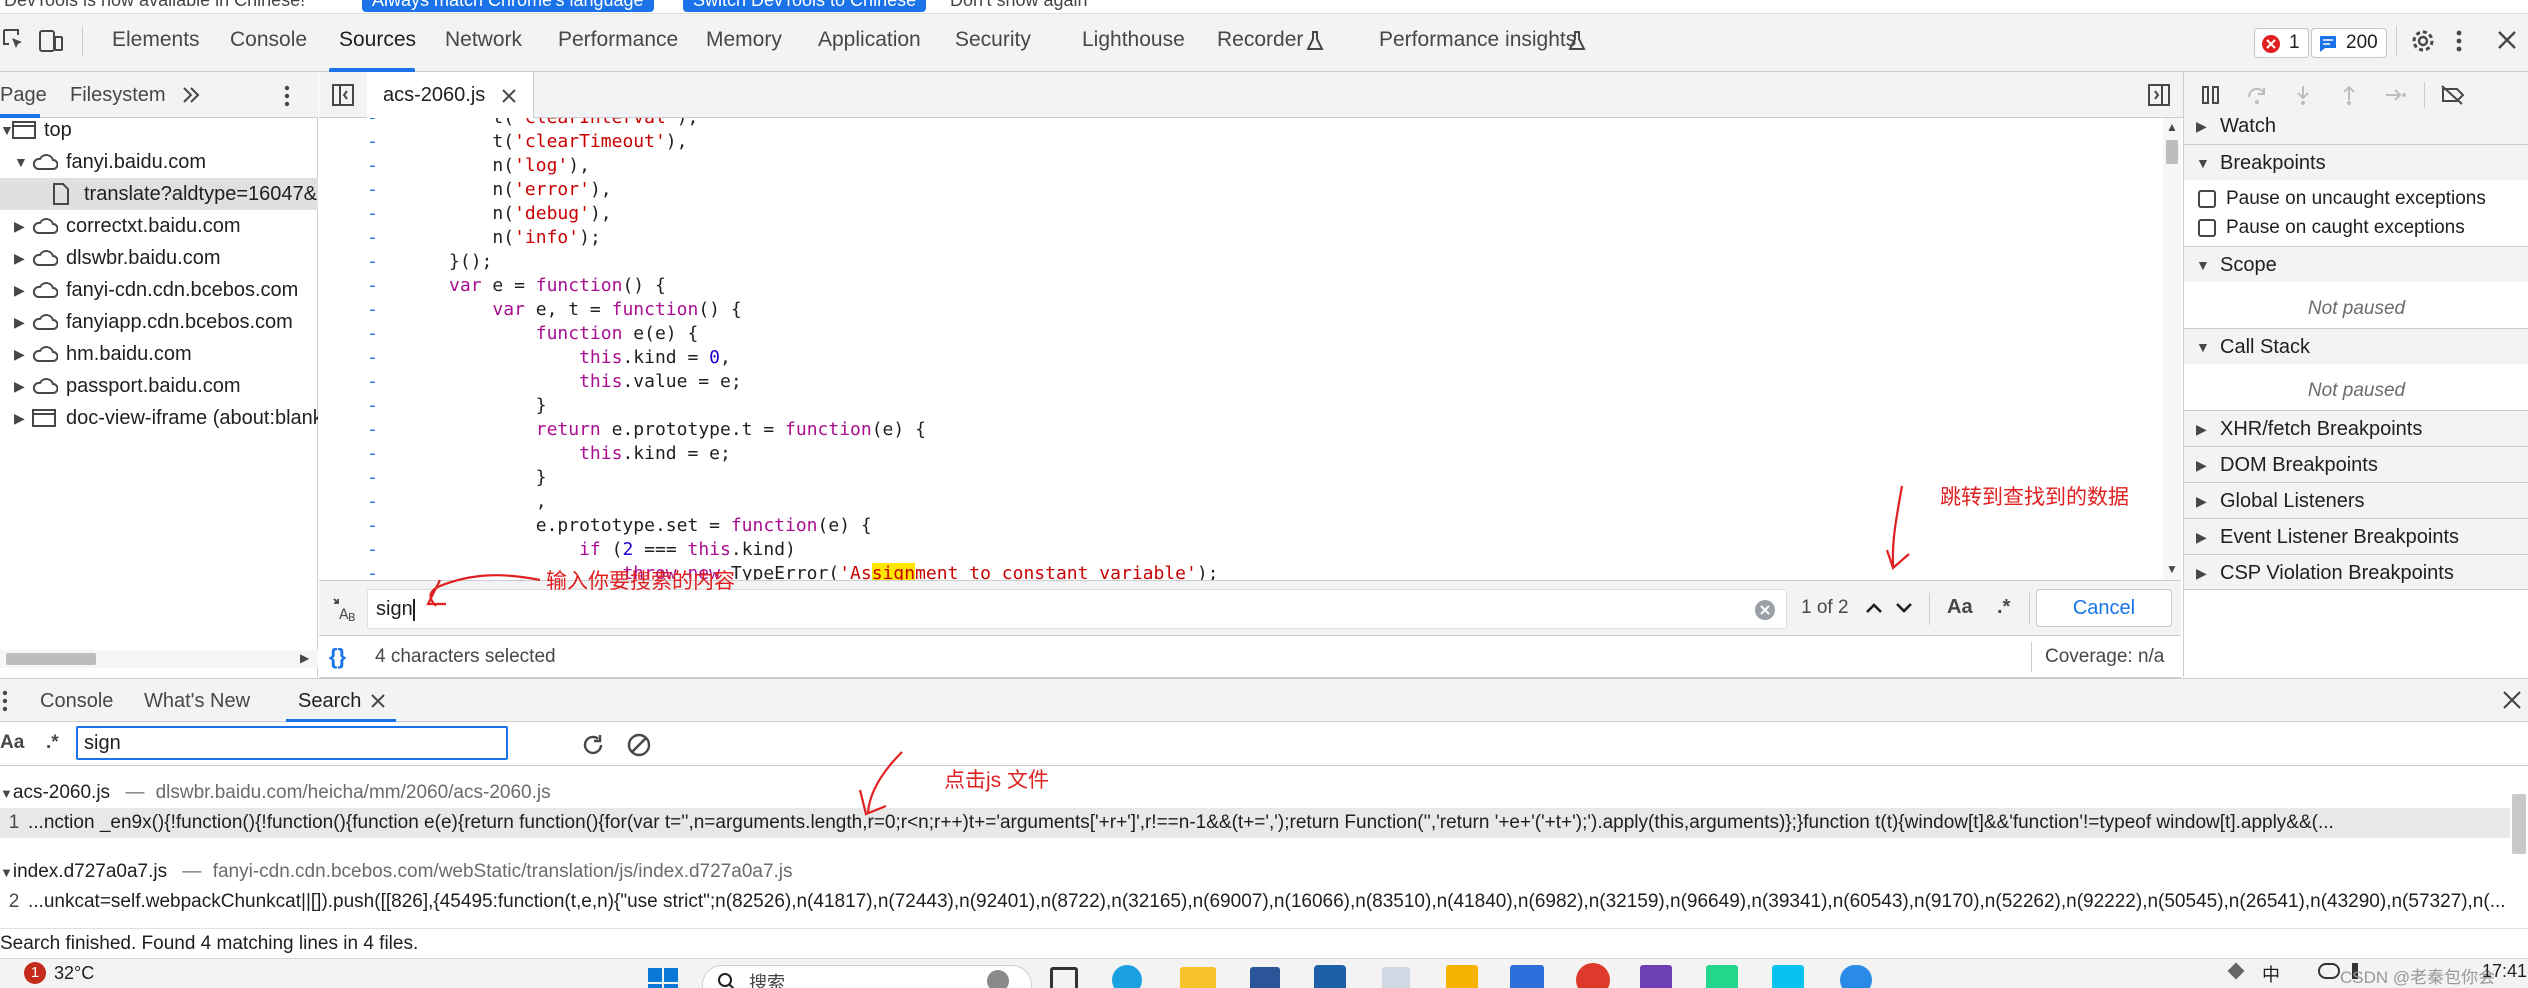  I want to click on section-csp-breakpoints: ▶ CSP Violation Breakpoints, so click(2356, 572).